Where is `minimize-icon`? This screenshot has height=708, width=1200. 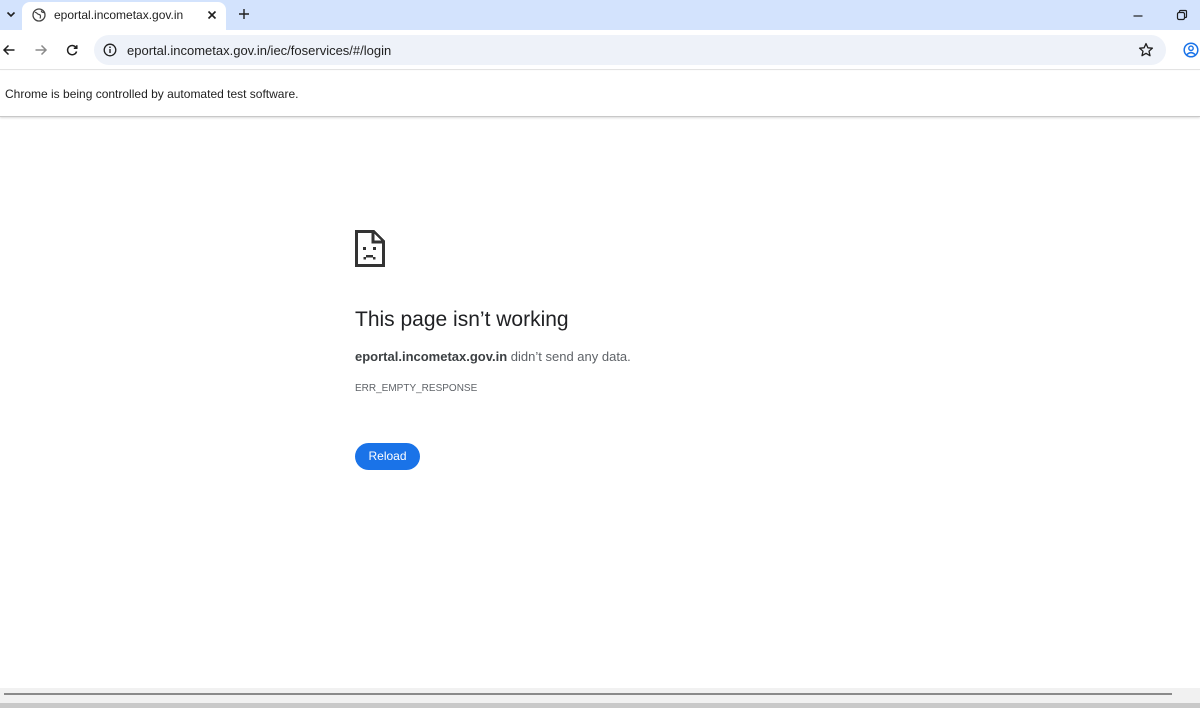 minimize-icon is located at coordinates (1138, 15).